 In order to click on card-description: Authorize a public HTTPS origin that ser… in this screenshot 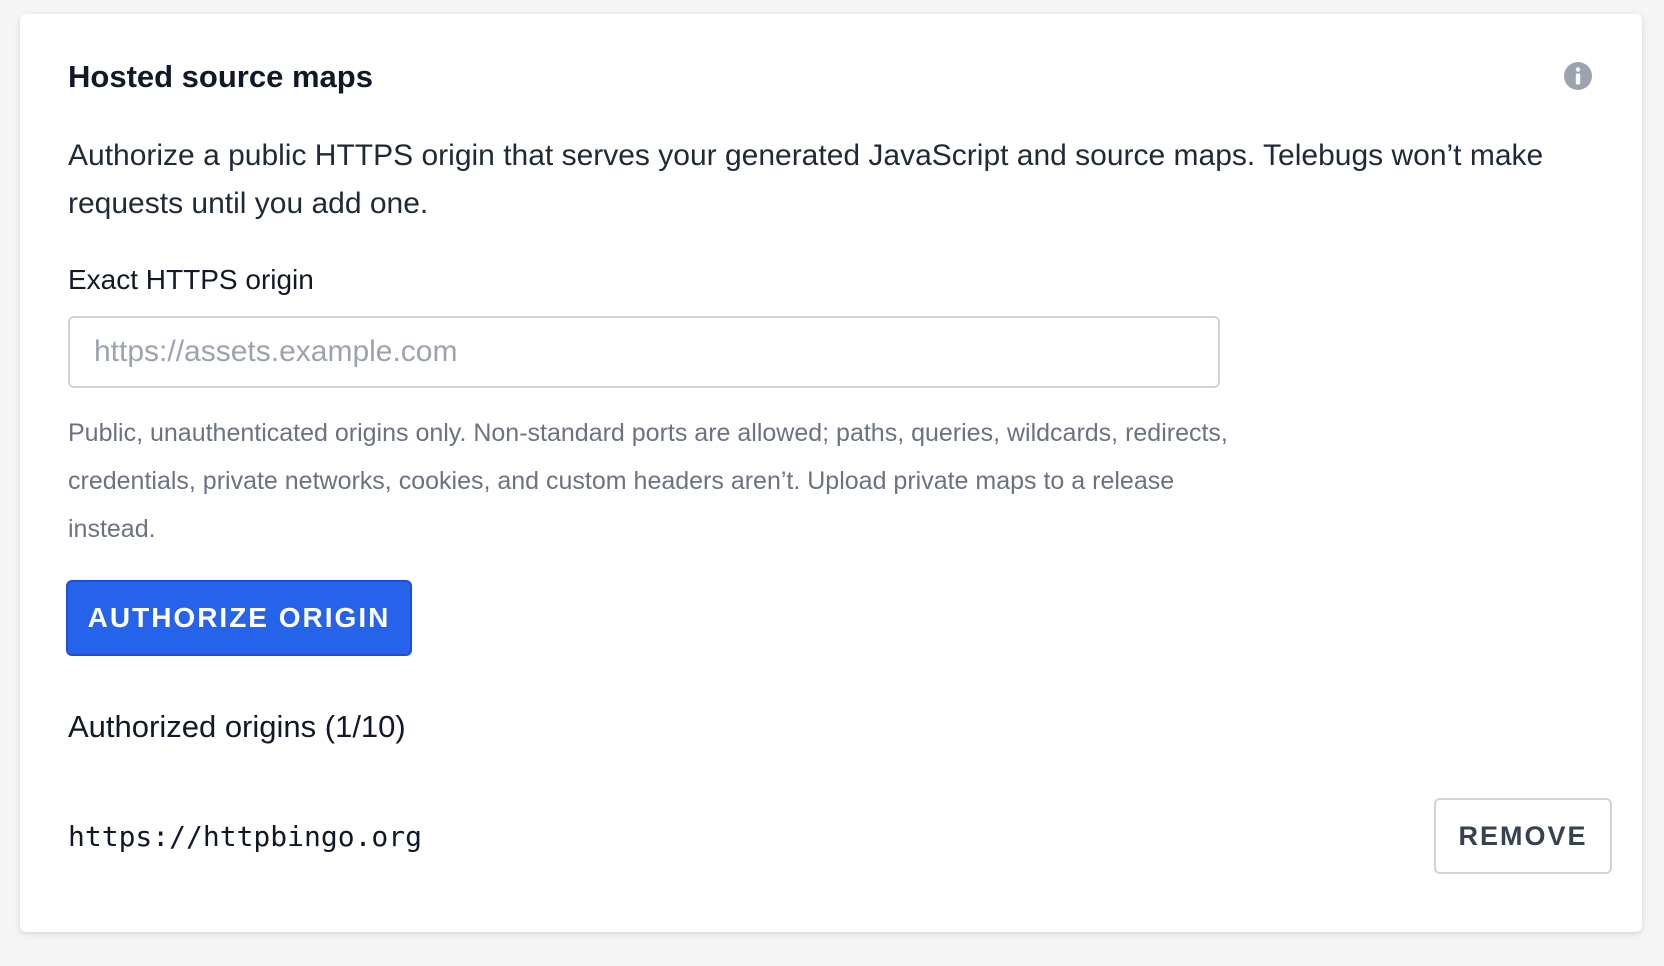, I will do `click(806, 179)`.